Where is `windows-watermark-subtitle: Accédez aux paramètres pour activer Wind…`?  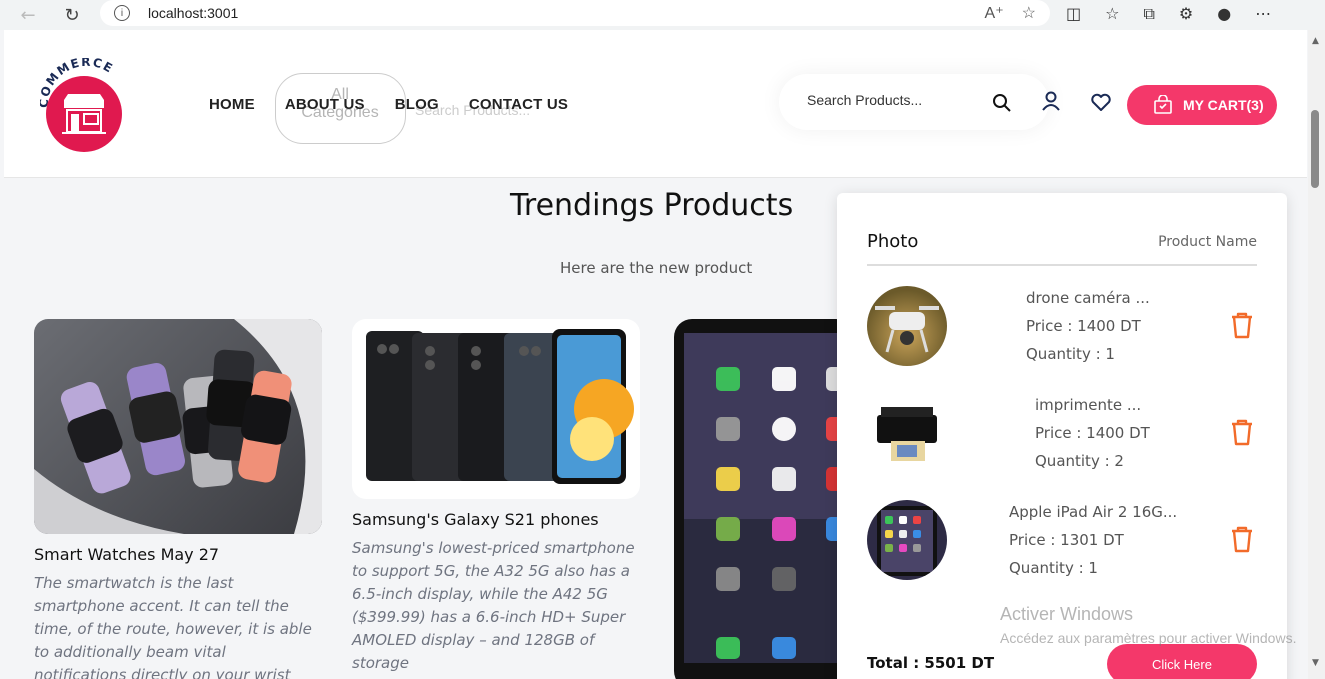
windows-watermark-subtitle: Accédez aux paramètres pour activer Wind… is located at coordinates (1148, 638).